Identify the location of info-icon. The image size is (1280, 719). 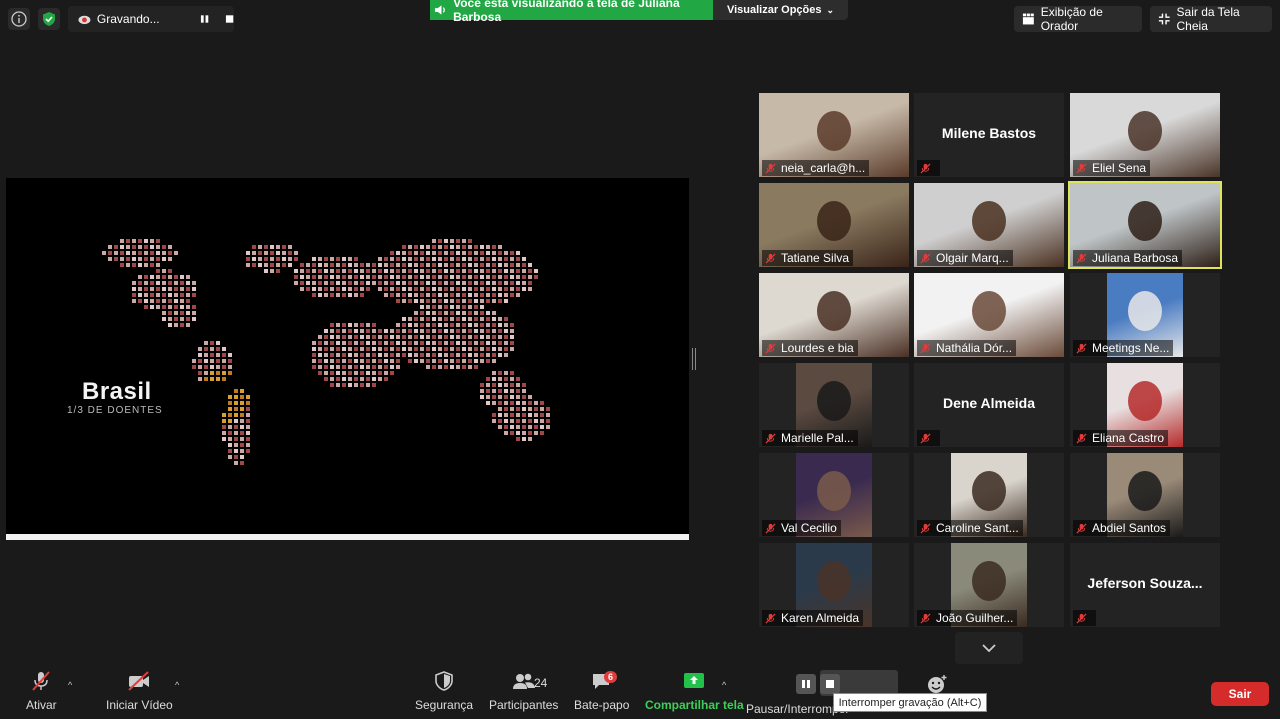
(19, 19).